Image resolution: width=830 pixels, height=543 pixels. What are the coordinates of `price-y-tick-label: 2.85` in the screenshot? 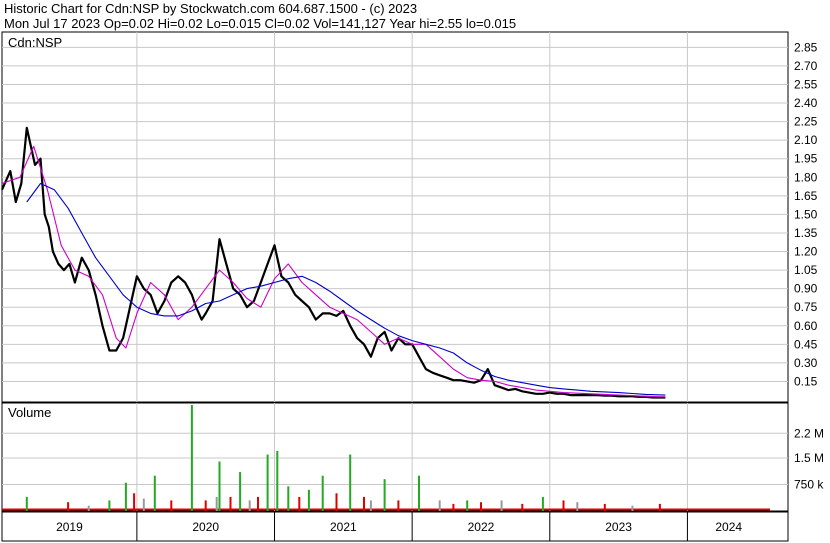 It's located at (806, 47).